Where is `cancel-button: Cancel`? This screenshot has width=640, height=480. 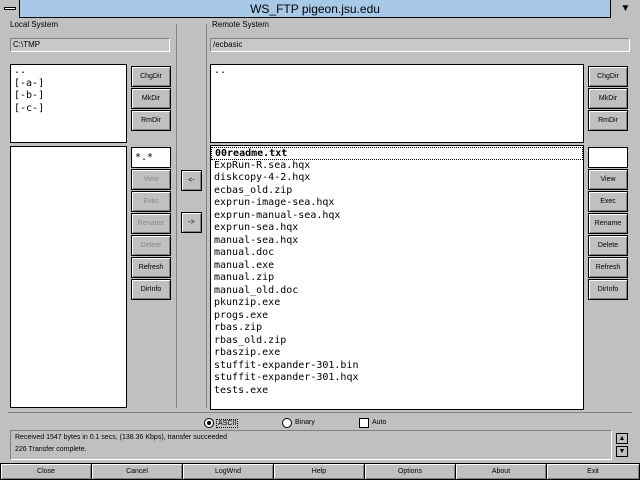 cancel-button: Cancel is located at coordinates (137, 471).